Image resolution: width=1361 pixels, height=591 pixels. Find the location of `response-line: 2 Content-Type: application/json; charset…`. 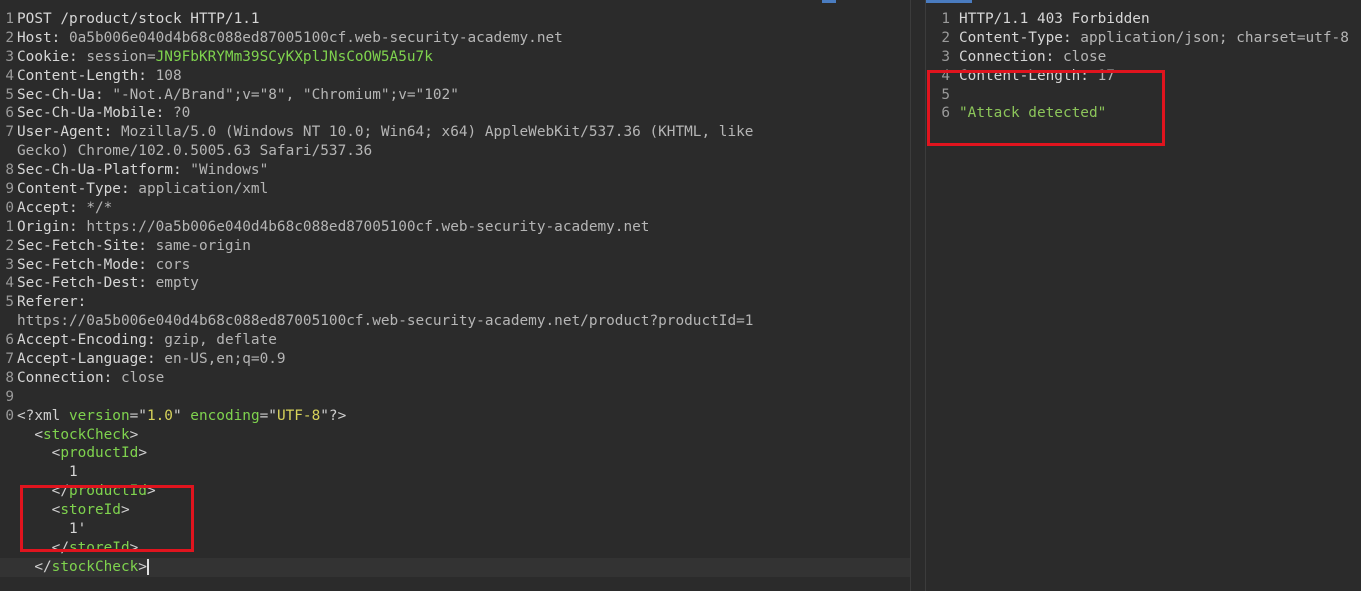

response-line: 2 Content-Type: application/json; charset… is located at coordinates (1143, 38).